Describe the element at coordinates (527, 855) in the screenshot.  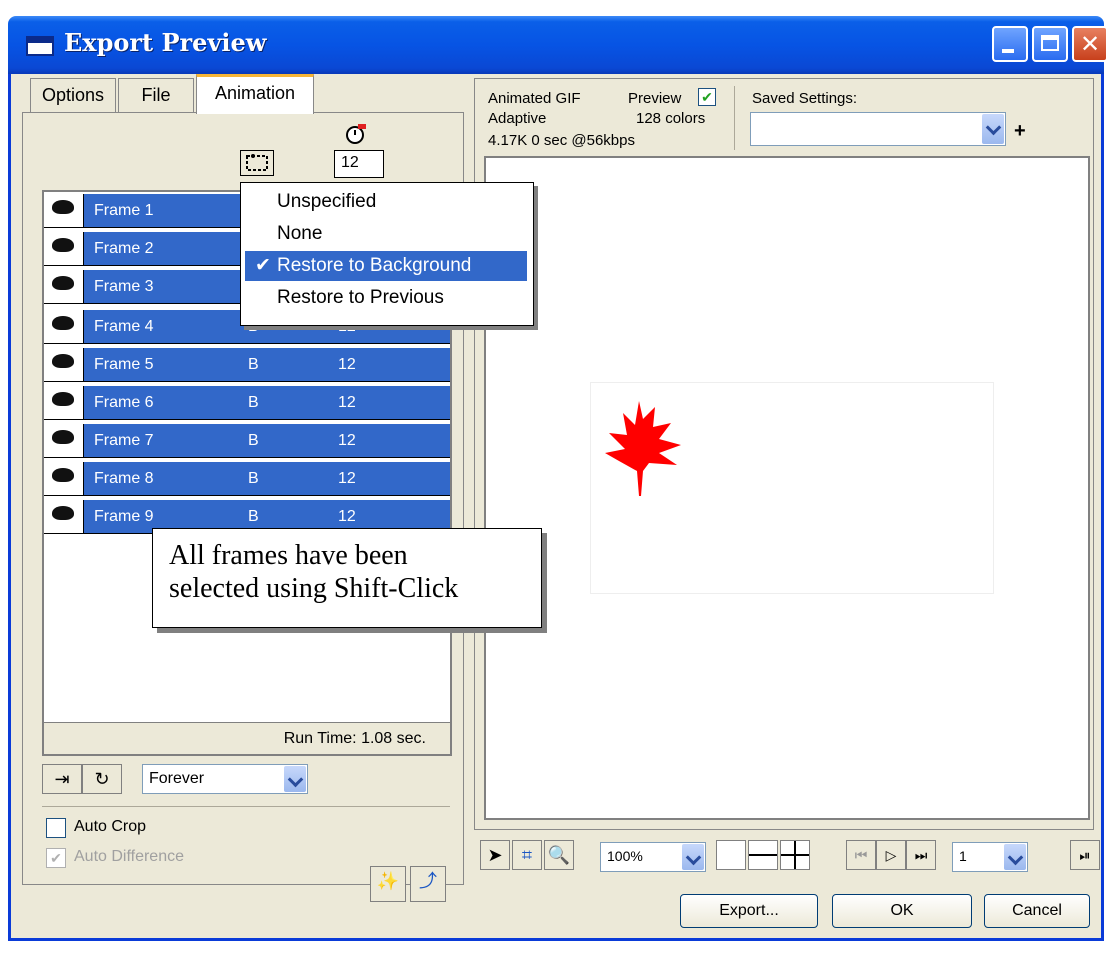
I see `crop-tool-icon: ⌗` at that location.